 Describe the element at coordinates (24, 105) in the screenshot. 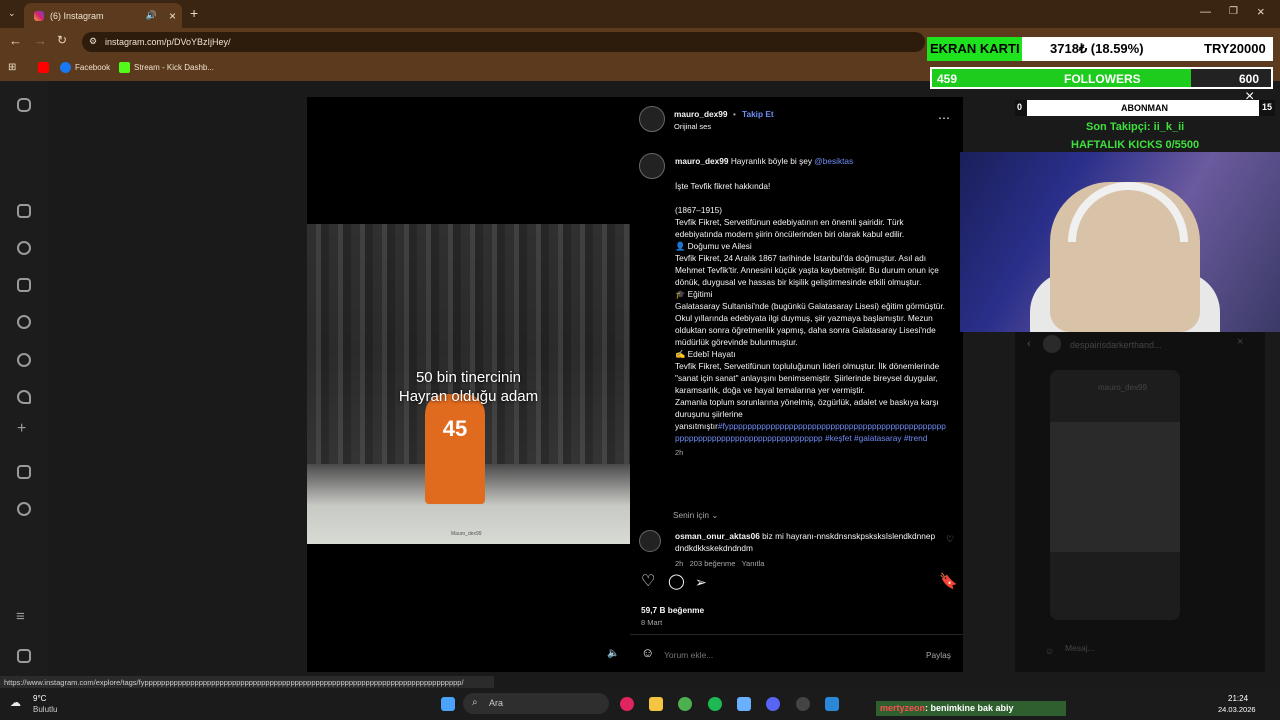

I see `instagram-logo-icon` at that location.